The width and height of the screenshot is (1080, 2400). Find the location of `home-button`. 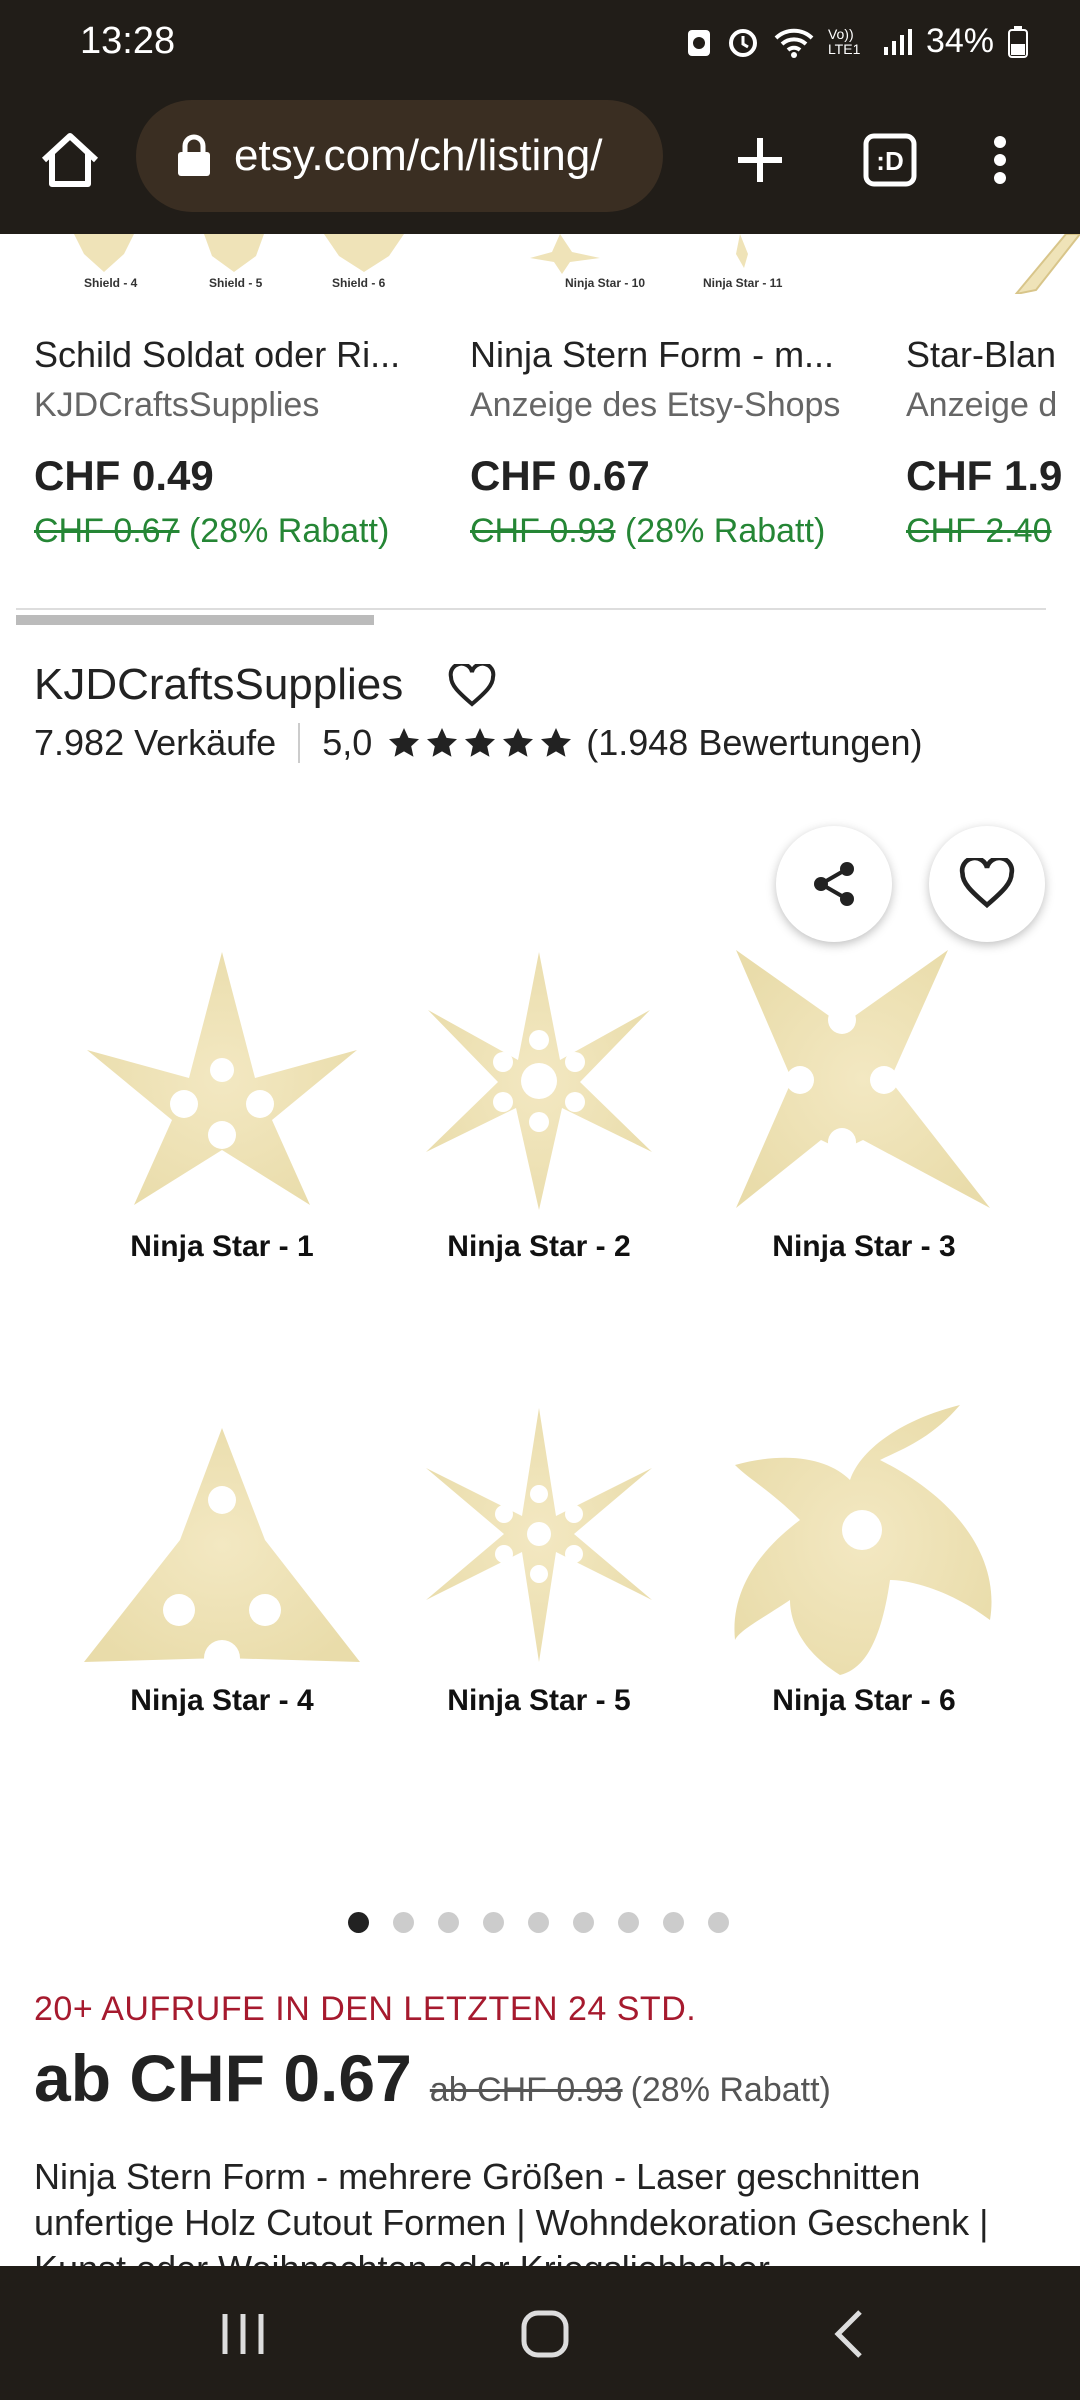

home-button is located at coordinates (70, 160).